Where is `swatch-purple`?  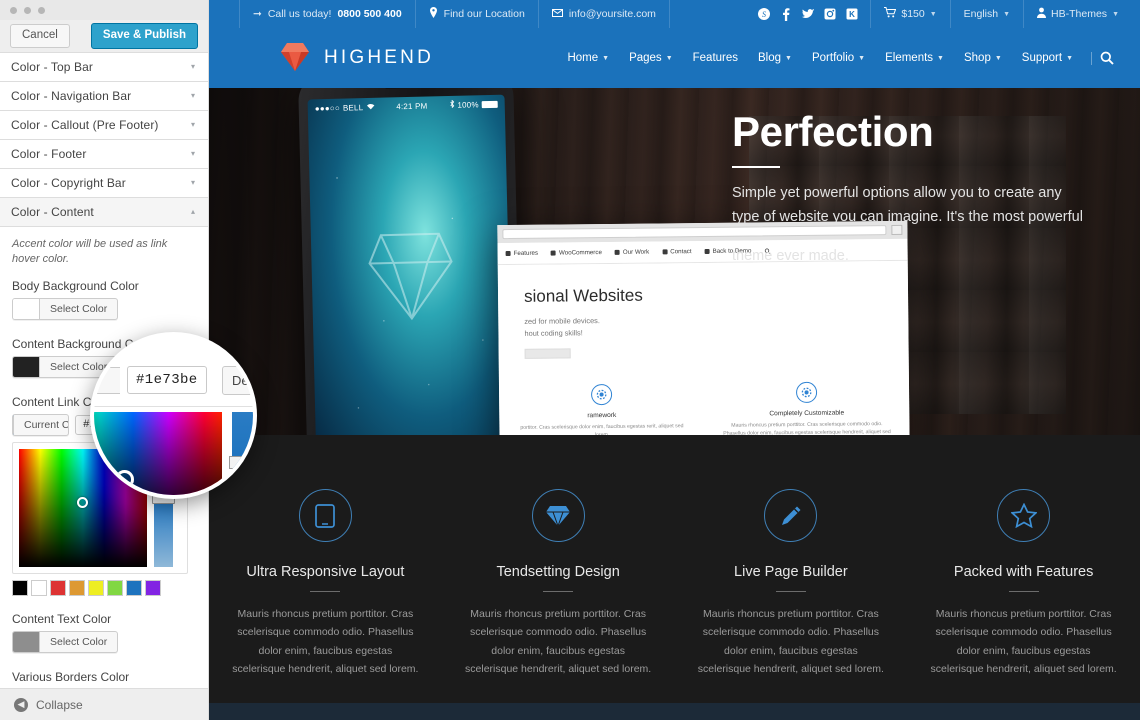
swatch-purple is located at coordinates (153, 587).